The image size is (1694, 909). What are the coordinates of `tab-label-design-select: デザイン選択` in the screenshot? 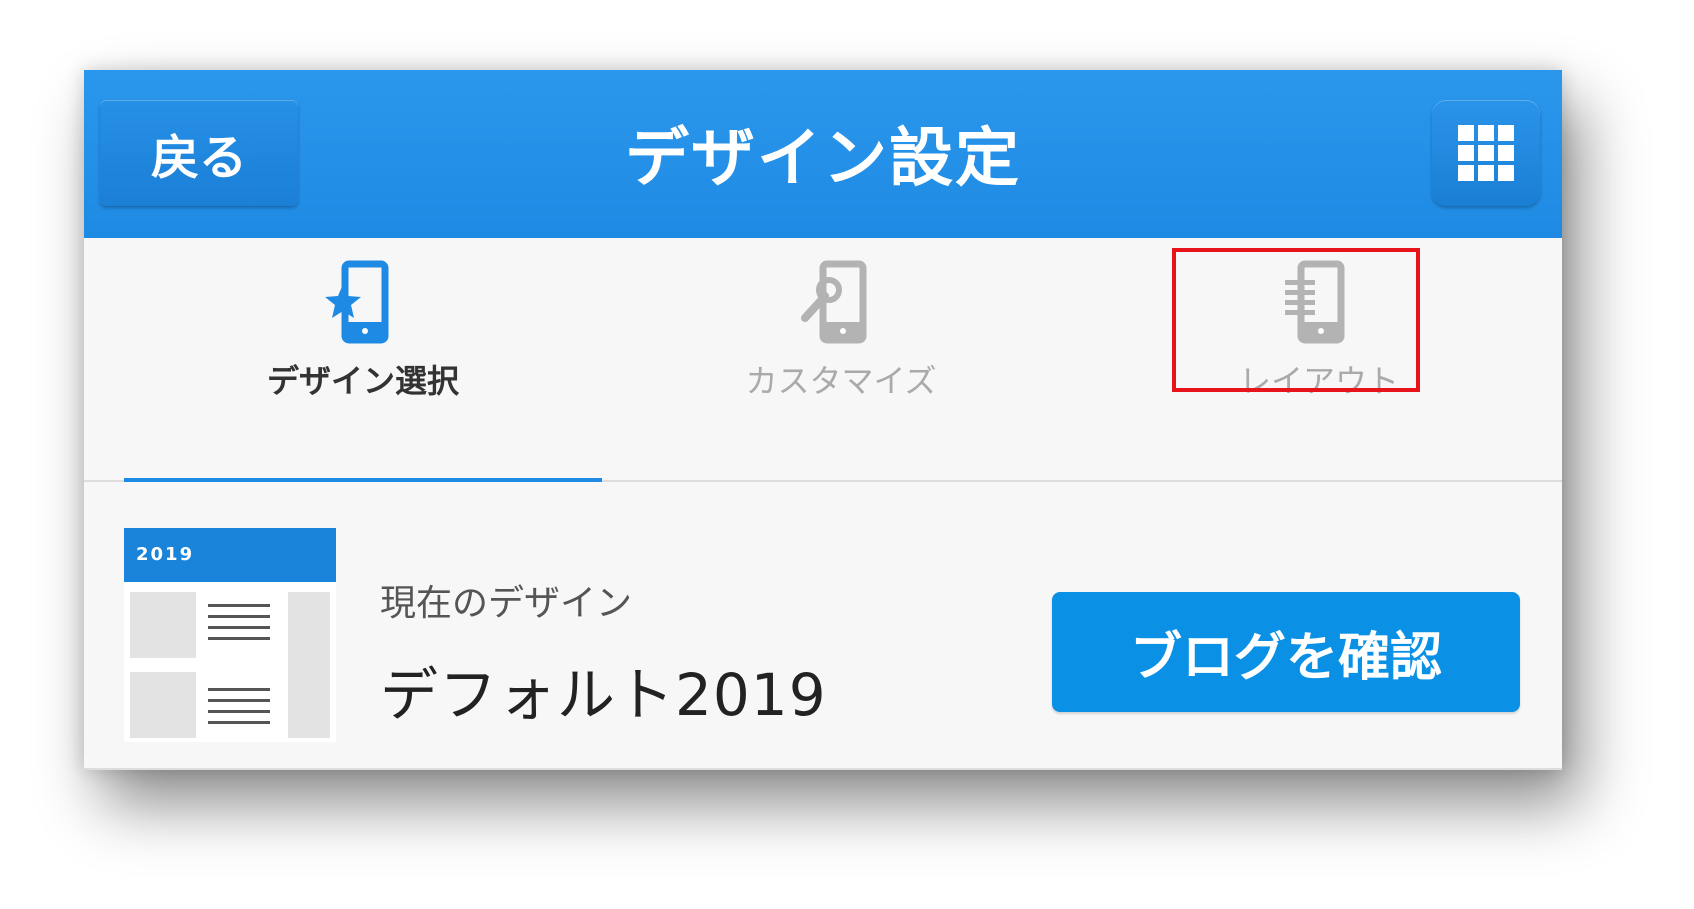 It's located at (362, 381).